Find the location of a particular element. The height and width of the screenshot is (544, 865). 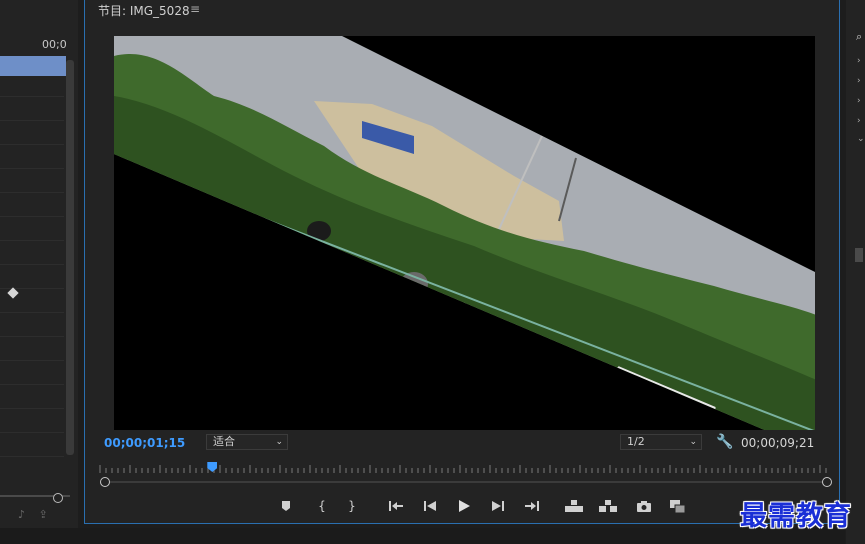

mark-out-icon: } is located at coordinates (352, 506).